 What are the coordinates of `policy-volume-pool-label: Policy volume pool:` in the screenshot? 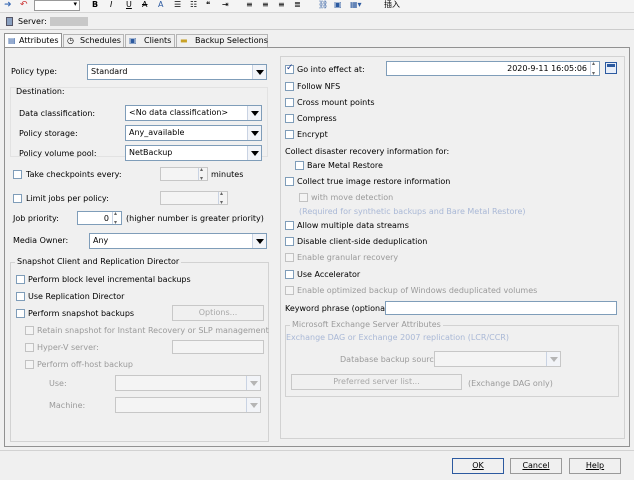 It's located at (58, 153).